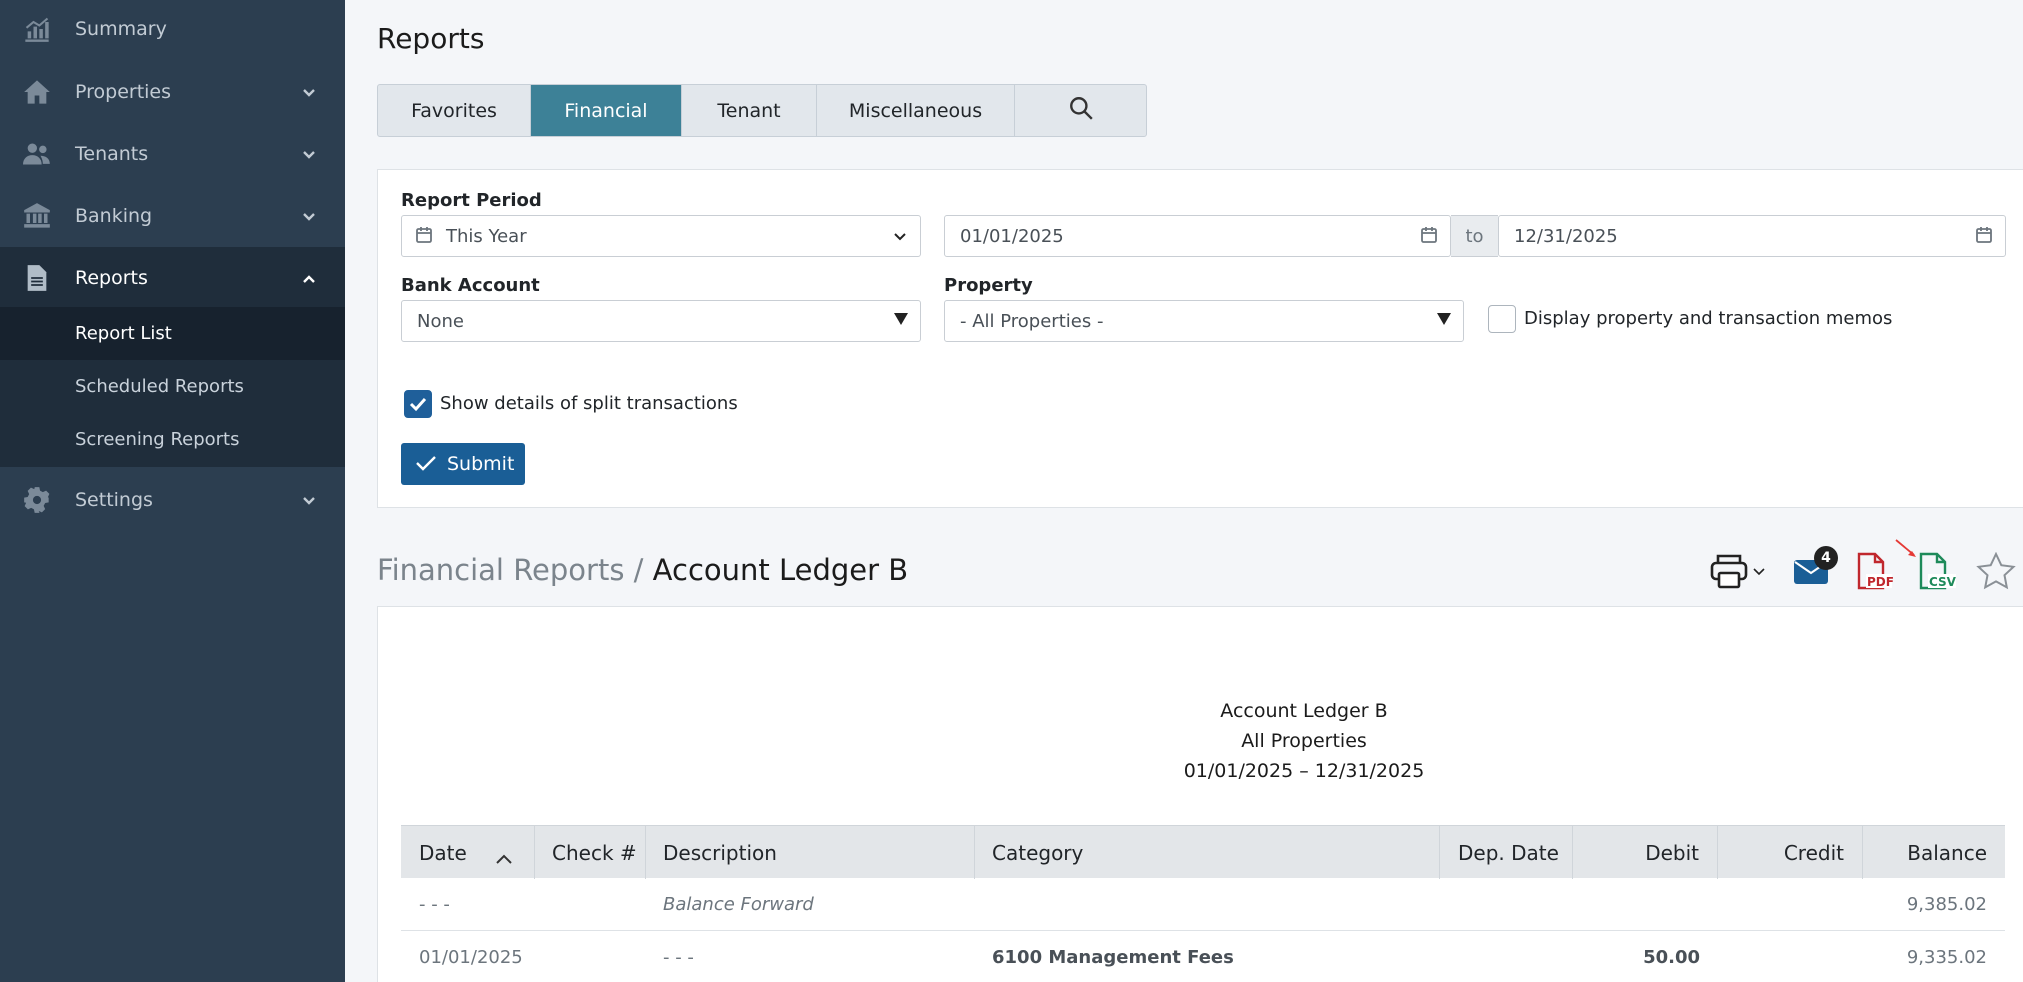 The image size is (2023, 982). I want to click on tab-favorites: Favorites, so click(454, 110).